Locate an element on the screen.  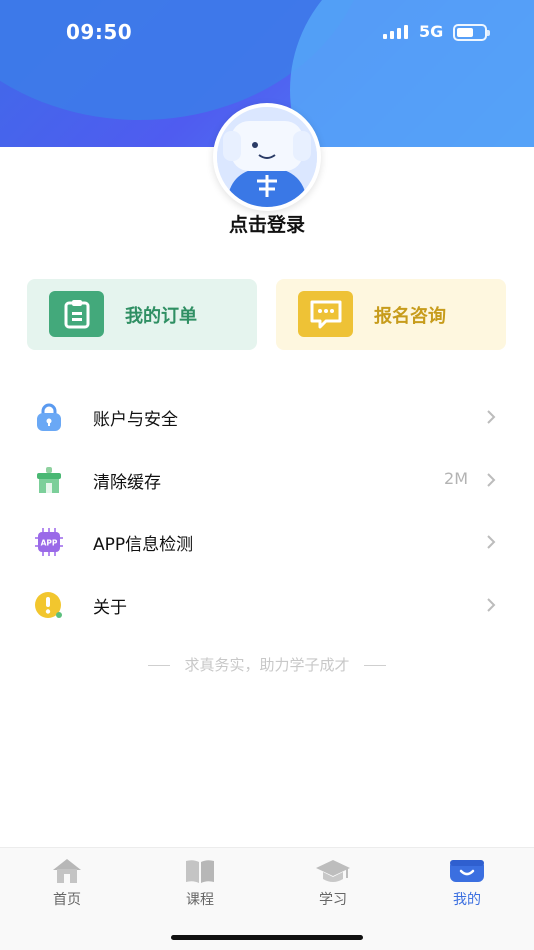
menu-label: 关于 is located at coordinates (110, 608).